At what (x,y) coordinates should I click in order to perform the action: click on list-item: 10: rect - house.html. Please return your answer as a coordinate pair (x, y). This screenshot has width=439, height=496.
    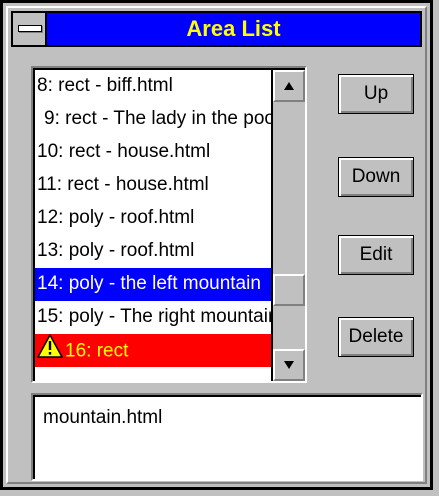
    Looking at the image, I should click on (153, 152).